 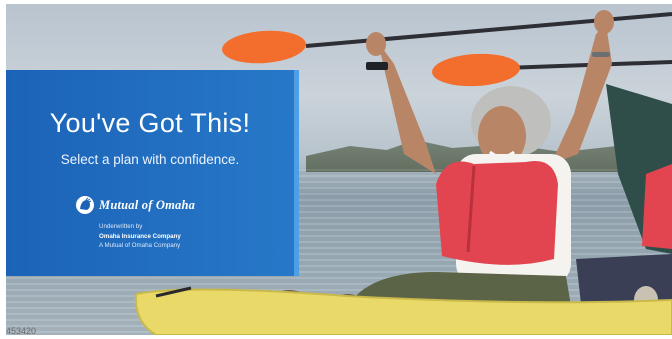 What do you see at coordinates (150, 159) in the screenshot?
I see `subheadline: Select a plan with confidence.` at bounding box center [150, 159].